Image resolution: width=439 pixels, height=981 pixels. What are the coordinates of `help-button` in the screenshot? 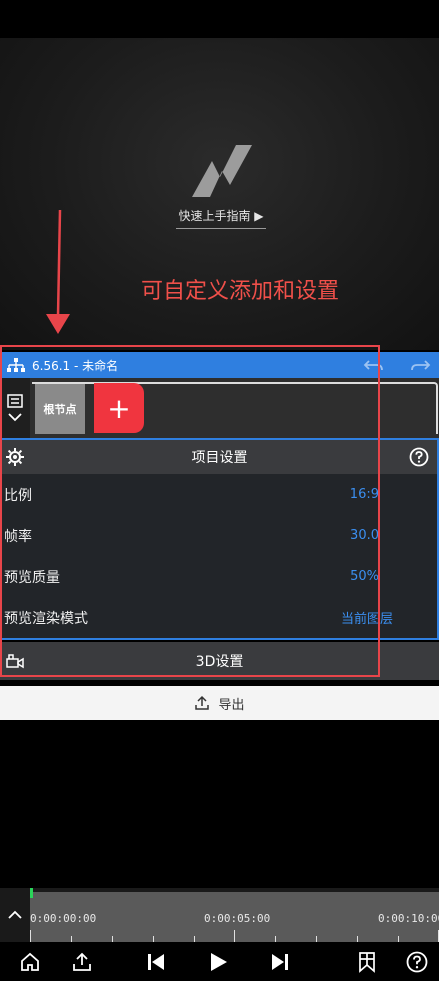 It's located at (417, 962).